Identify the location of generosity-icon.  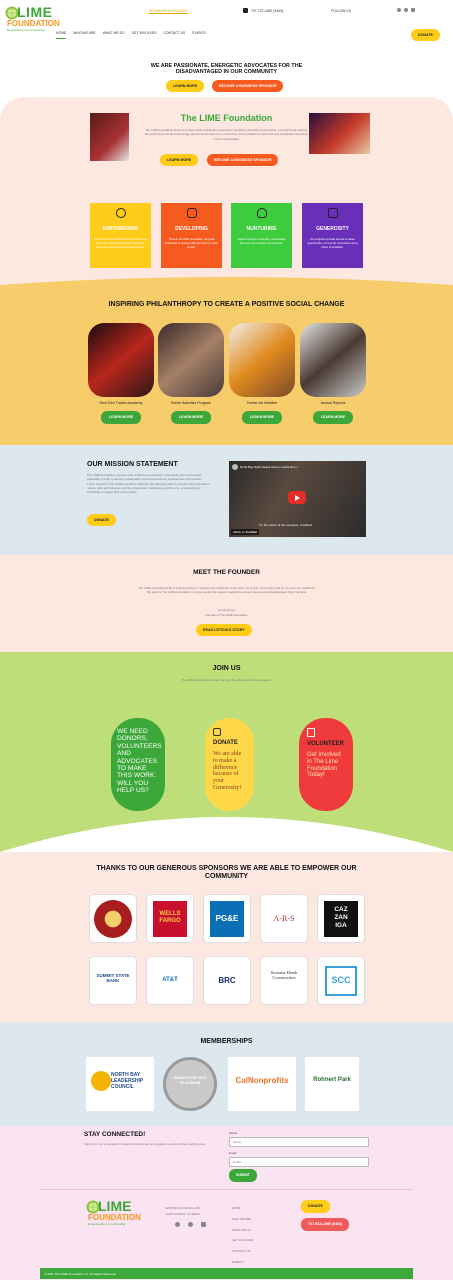
(332, 213).